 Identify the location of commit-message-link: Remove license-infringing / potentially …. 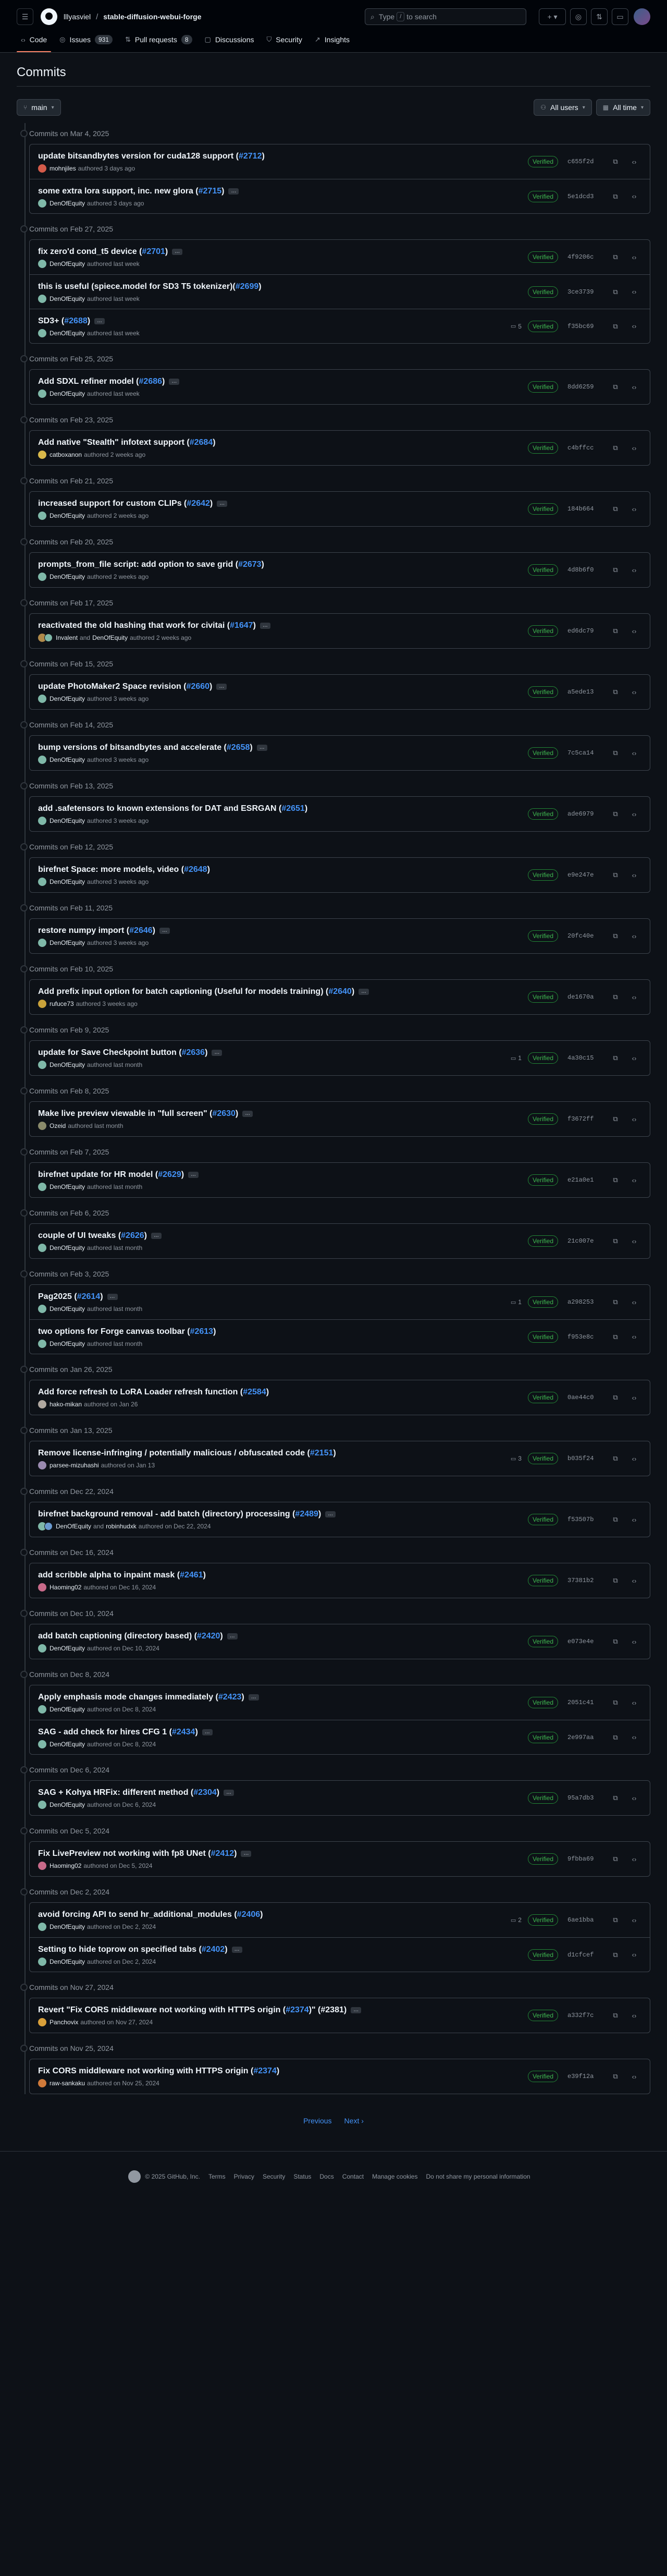
(174, 1453).